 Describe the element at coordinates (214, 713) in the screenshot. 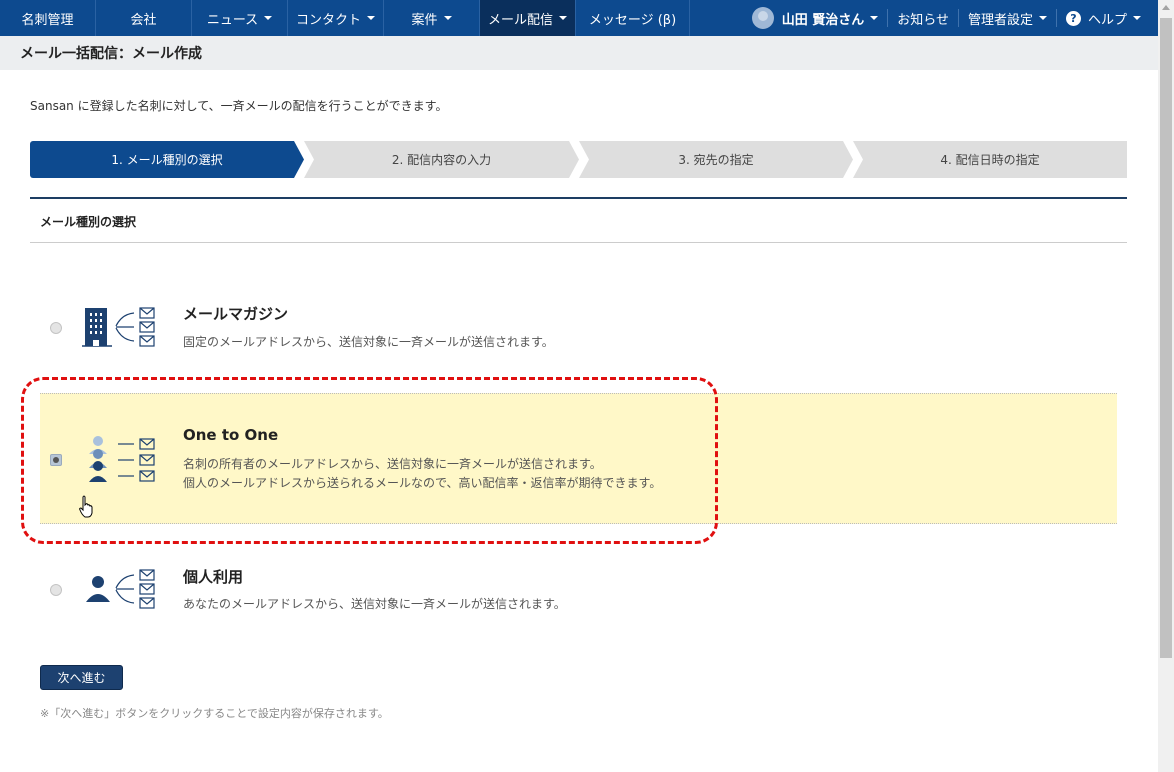

I see `save-note: ※「次へ進む」ボタンをクリックすることで設定内容が保存されます。` at that location.